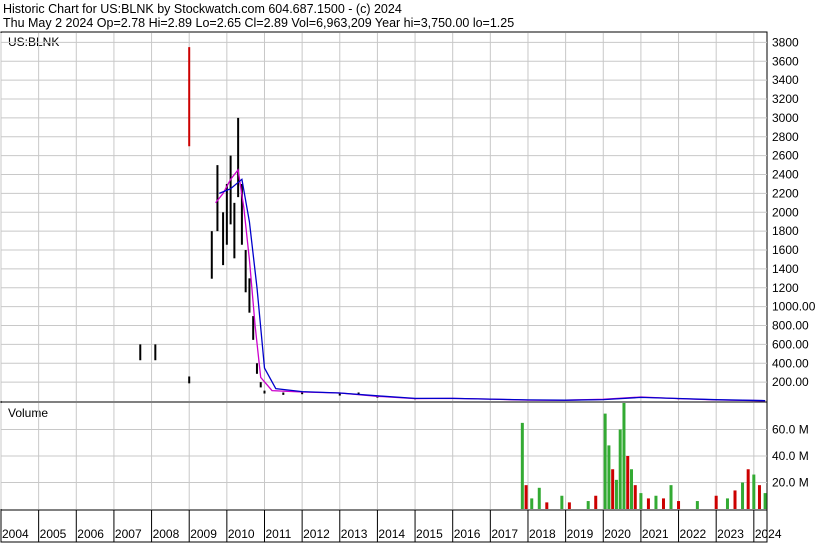 The image size is (830, 543). Describe the element at coordinates (785, 250) in the screenshot. I see `price-tick-label: 1600` at that location.